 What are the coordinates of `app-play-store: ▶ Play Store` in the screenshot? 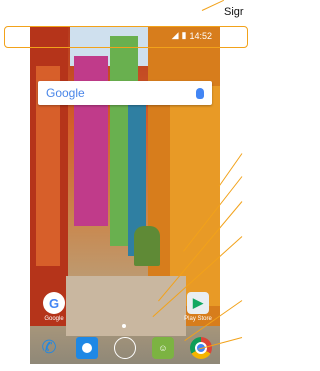 It's located at (198, 307).